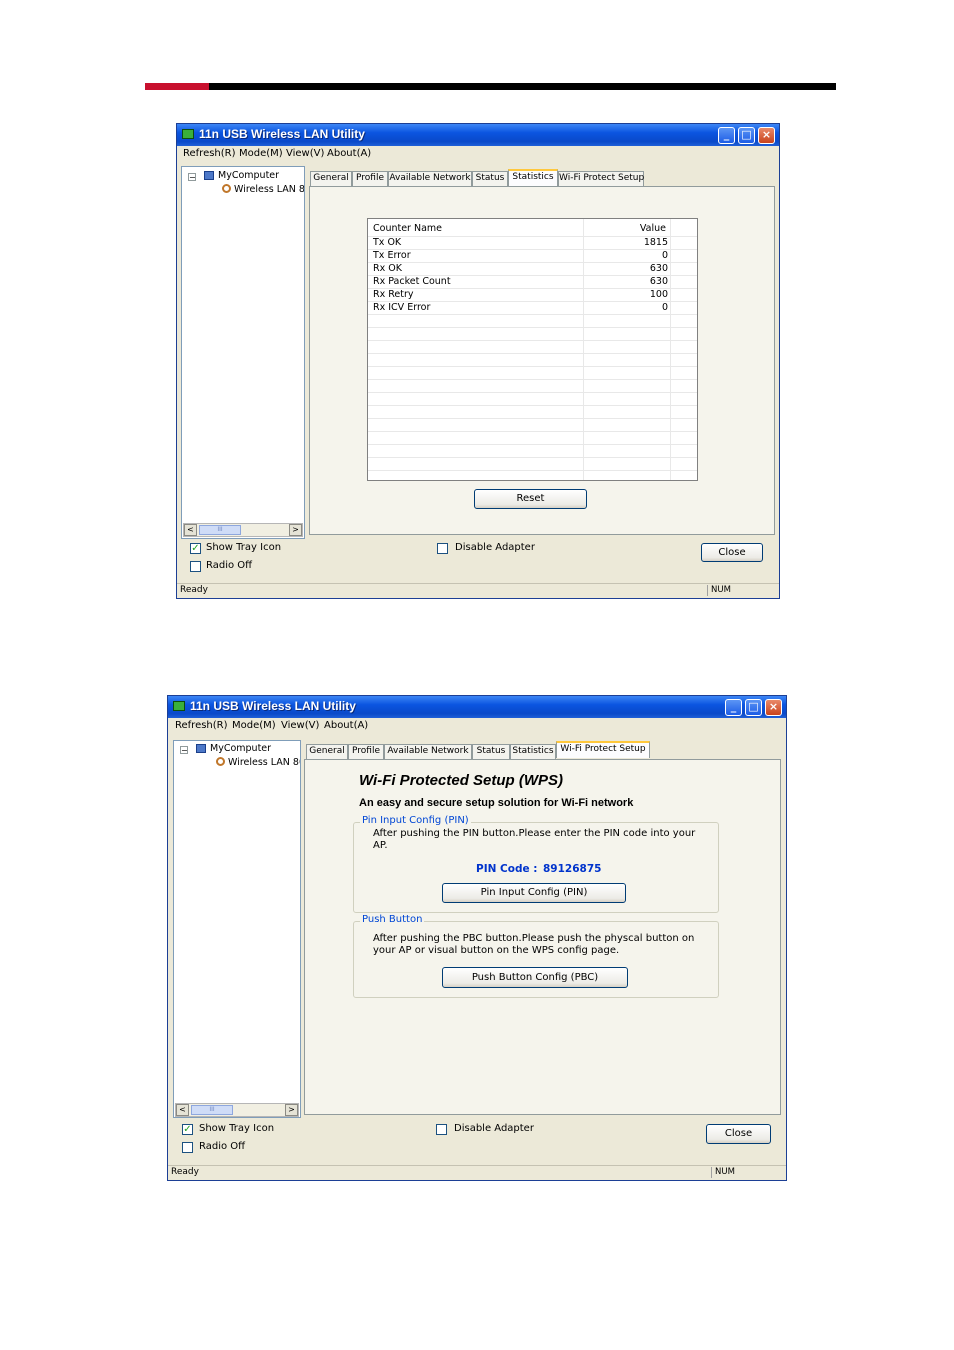  What do you see at coordinates (535, 977) in the screenshot?
I see `push-button-config-button: Push Button Config (PBC)` at bounding box center [535, 977].